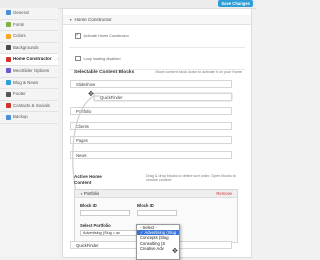 This screenshot has width=320, height=260. What do you see at coordinates (29, 118) in the screenshot?
I see `sidebar-item-backup: Backup` at bounding box center [29, 118].